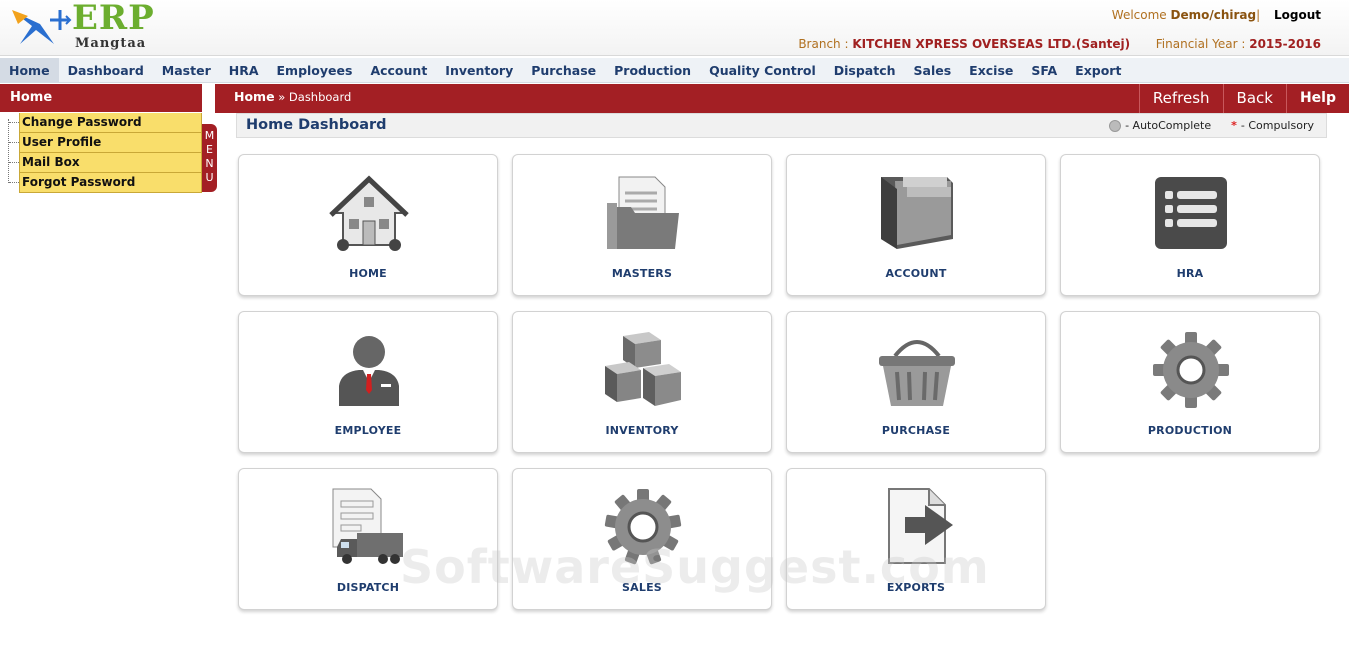 The height and width of the screenshot is (669, 1349). What do you see at coordinates (916, 587) in the screenshot?
I see `tile-label: EXPORTS` at bounding box center [916, 587].